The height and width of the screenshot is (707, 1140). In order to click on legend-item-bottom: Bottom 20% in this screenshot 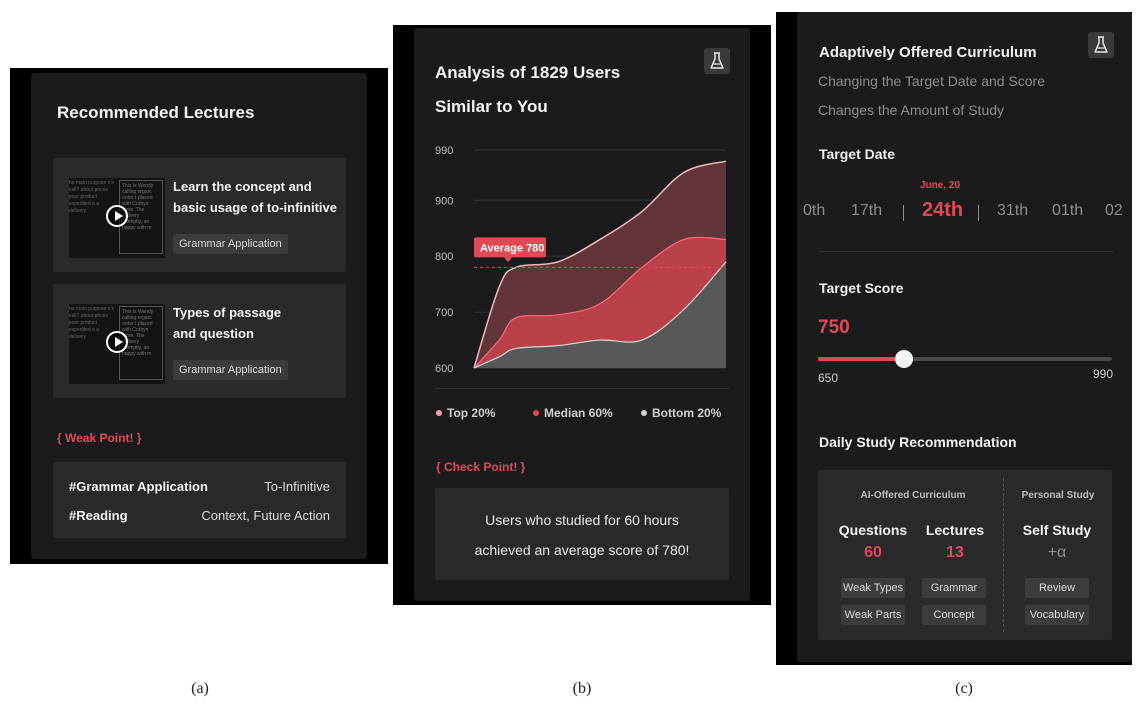, I will do `click(681, 413)`.